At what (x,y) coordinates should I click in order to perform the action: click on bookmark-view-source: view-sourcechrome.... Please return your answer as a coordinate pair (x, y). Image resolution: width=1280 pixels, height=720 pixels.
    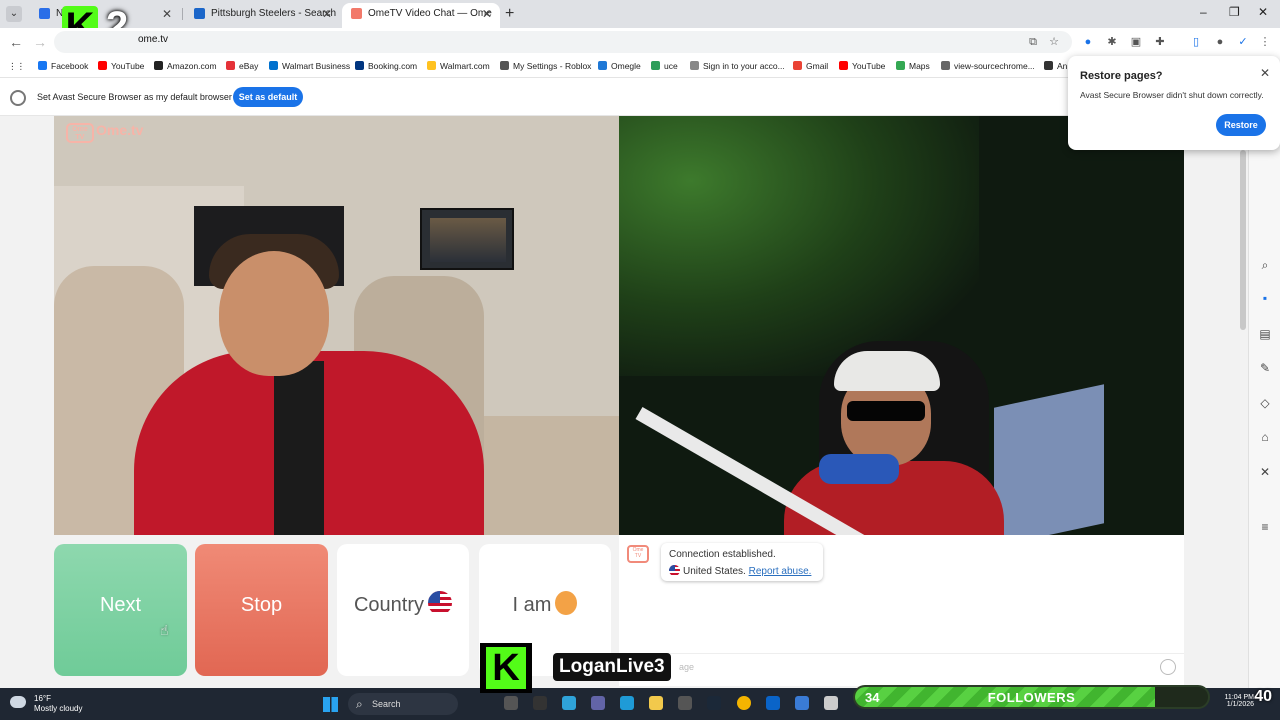
    Looking at the image, I should click on (988, 66).